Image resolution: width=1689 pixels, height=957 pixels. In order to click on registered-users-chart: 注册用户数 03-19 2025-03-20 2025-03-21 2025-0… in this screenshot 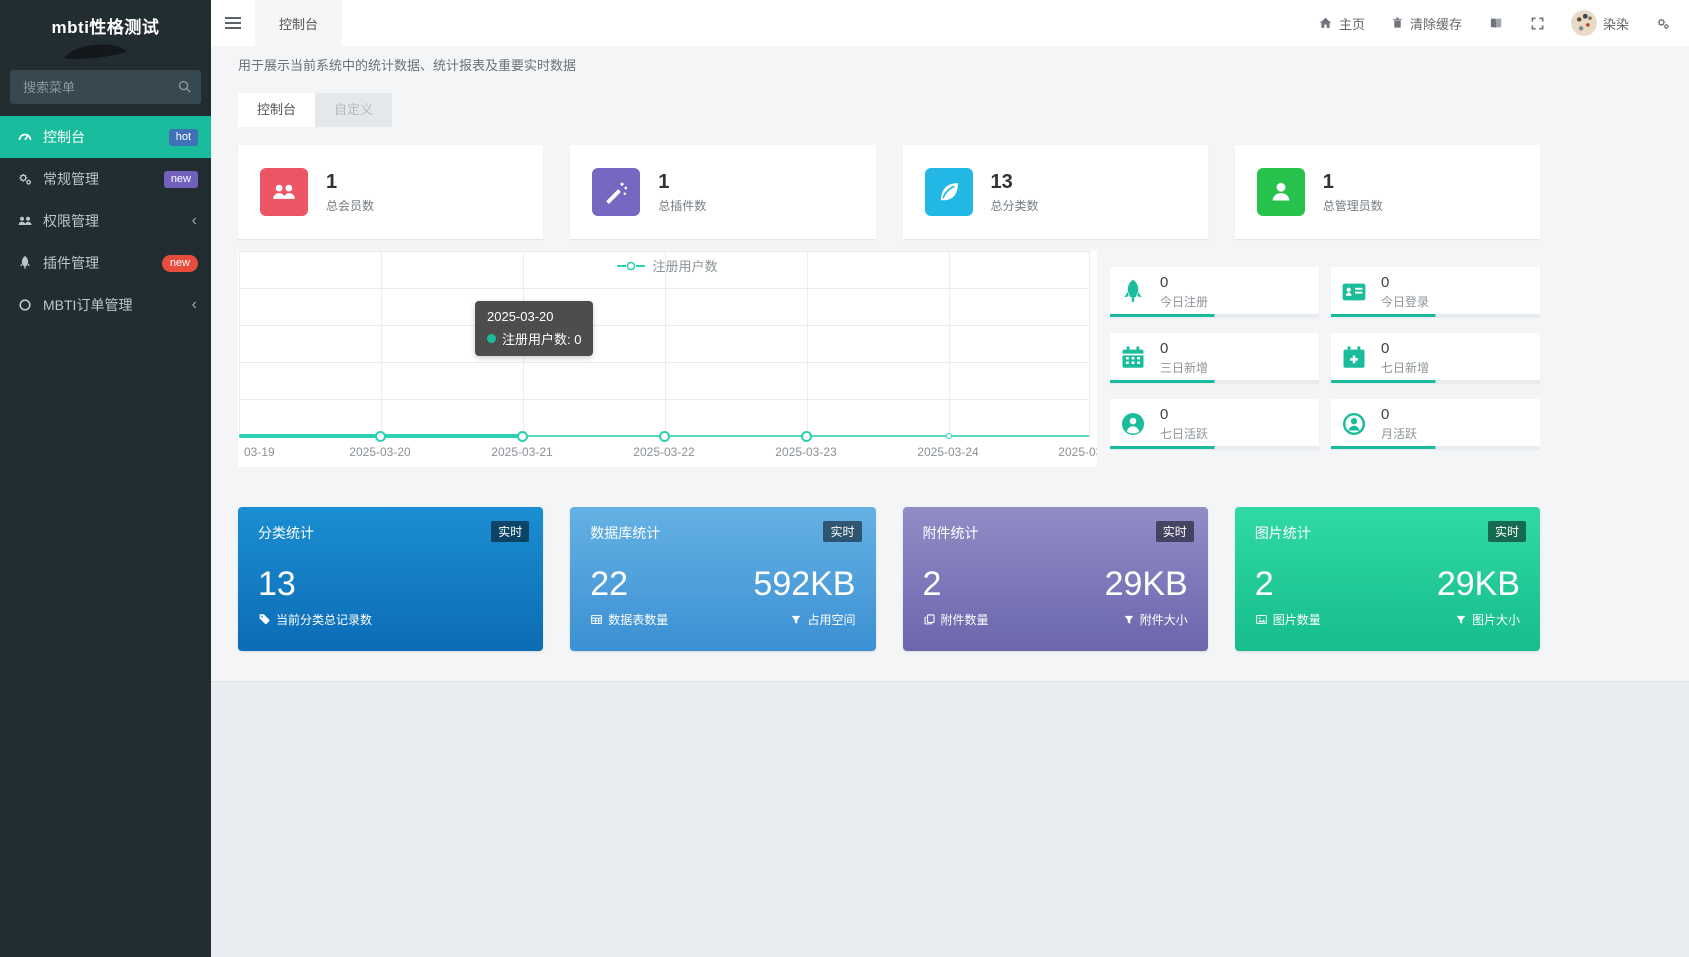, I will do `click(667, 359)`.